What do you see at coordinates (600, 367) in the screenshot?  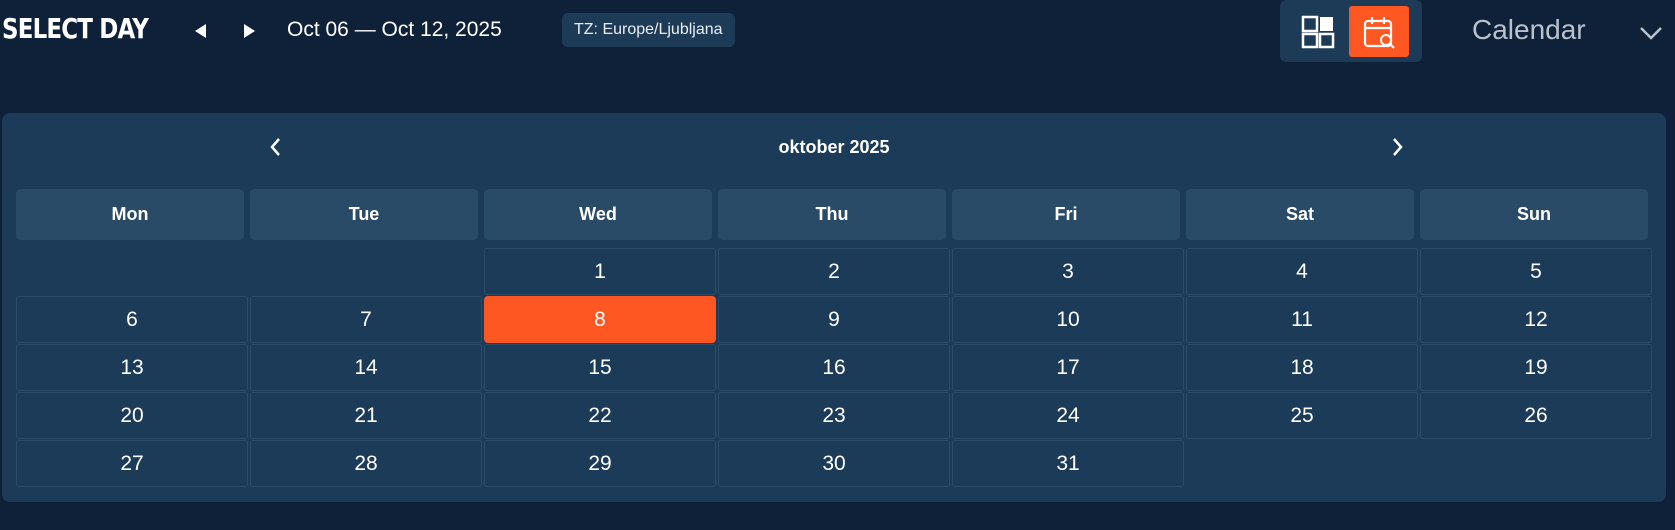 I see `day-cell: 15` at bounding box center [600, 367].